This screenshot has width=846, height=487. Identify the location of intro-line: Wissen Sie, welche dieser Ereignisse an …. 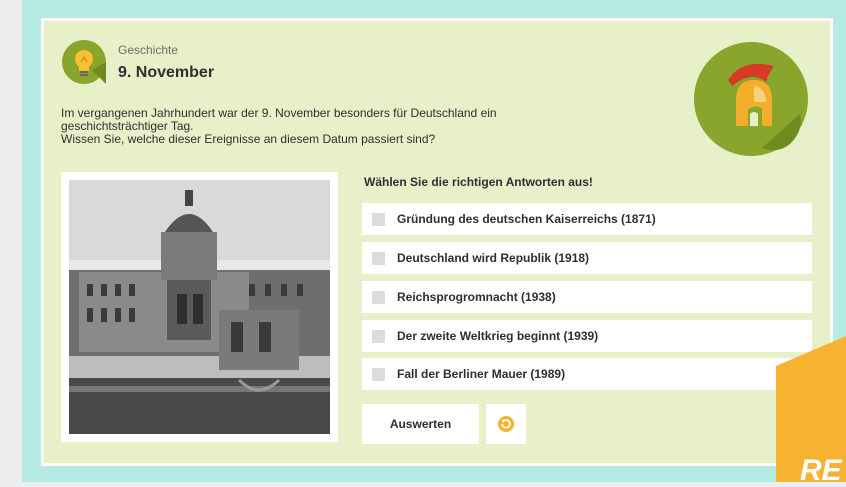
(248, 139).